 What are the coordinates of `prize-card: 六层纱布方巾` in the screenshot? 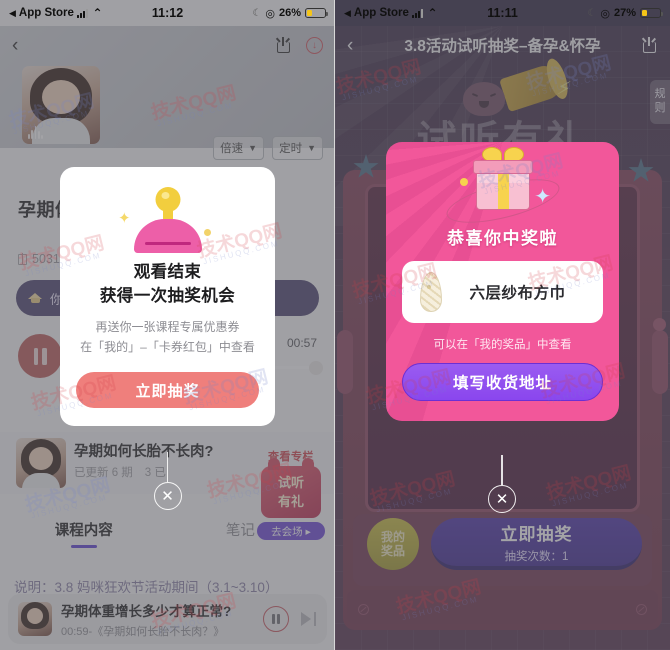 It's located at (502, 292).